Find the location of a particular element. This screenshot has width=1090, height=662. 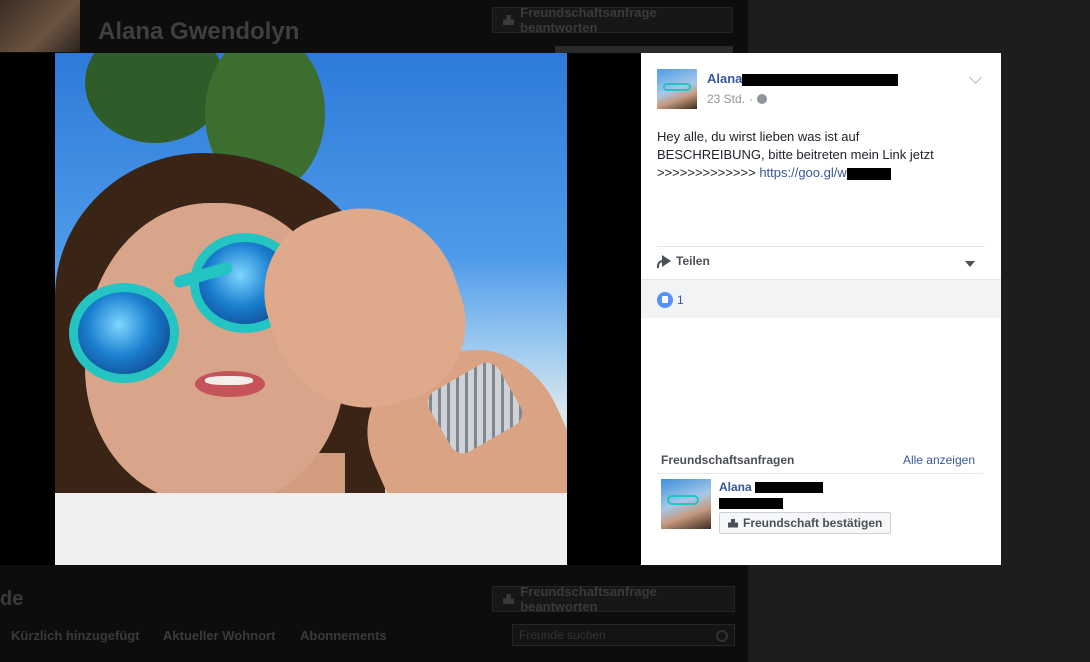

cover-photo-thumbnail is located at coordinates (40, 26).